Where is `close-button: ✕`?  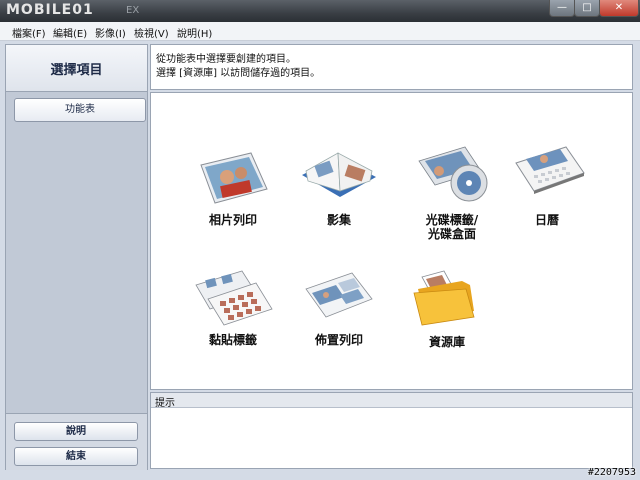
close-button: ✕ is located at coordinates (619, 8).